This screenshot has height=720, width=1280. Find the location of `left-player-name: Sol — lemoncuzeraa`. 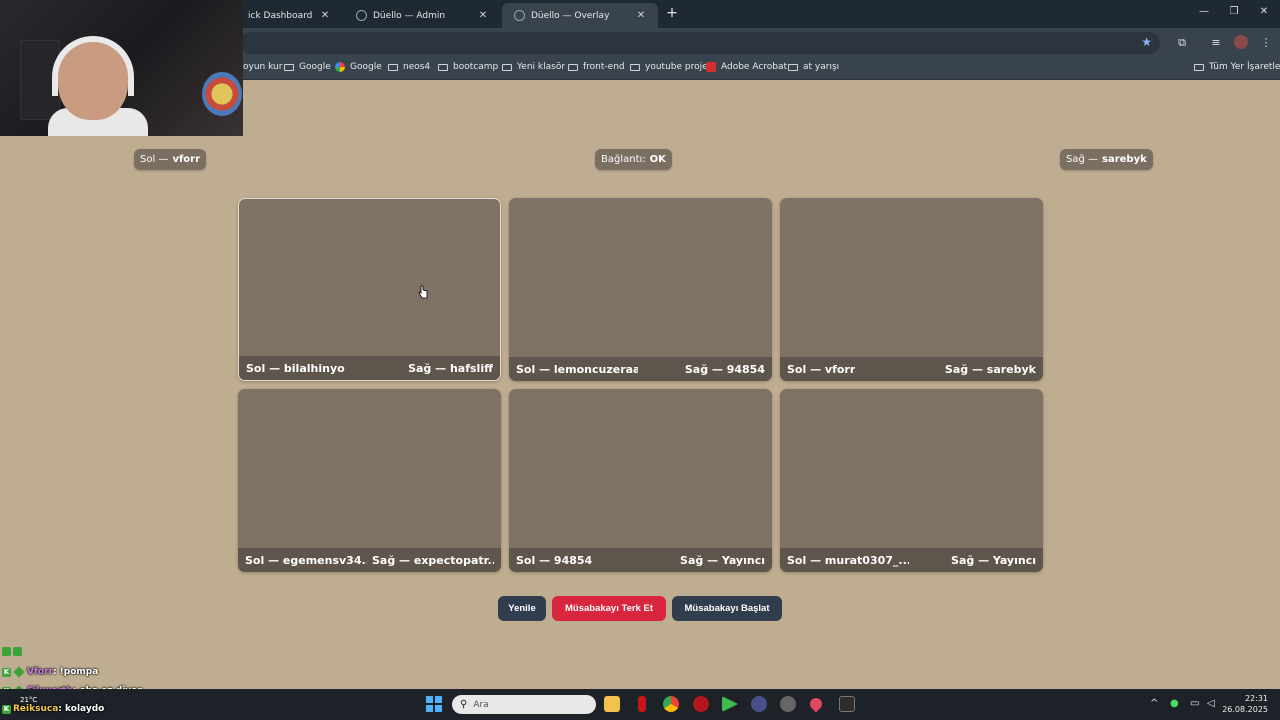

left-player-name: Sol — lemoncuzeraa is located at coordinates (577, 369).